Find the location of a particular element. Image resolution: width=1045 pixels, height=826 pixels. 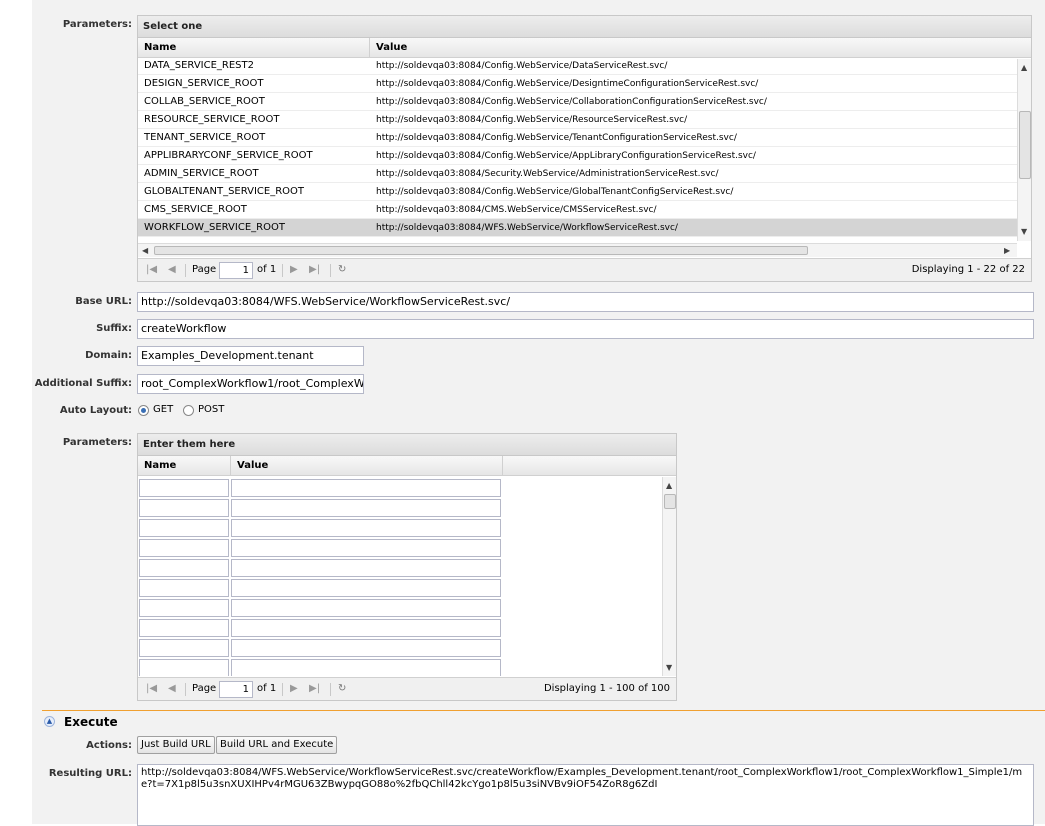

displaying-count: Displaying 1 - 22 of 22 is located at coordinates (968, 269).